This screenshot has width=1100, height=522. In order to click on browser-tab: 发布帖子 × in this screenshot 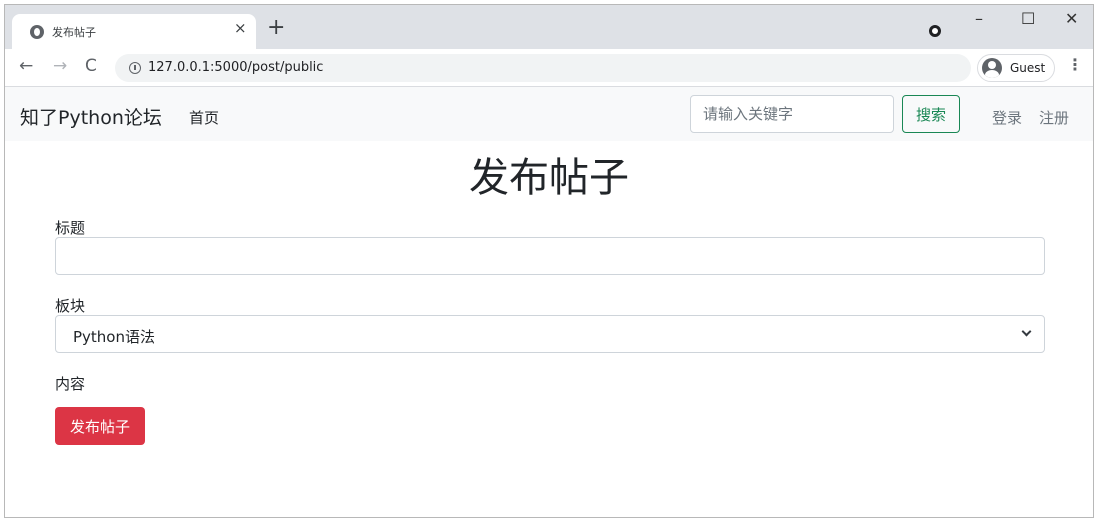, I will do `click(134, 31)`.